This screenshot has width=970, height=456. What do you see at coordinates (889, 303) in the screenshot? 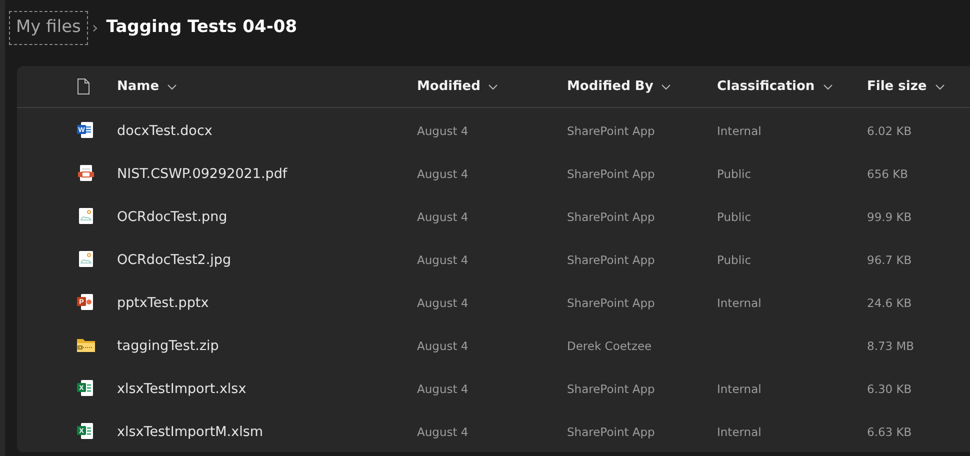
I see `file-size: 24.6 KB` at bounding box center [889, 303].